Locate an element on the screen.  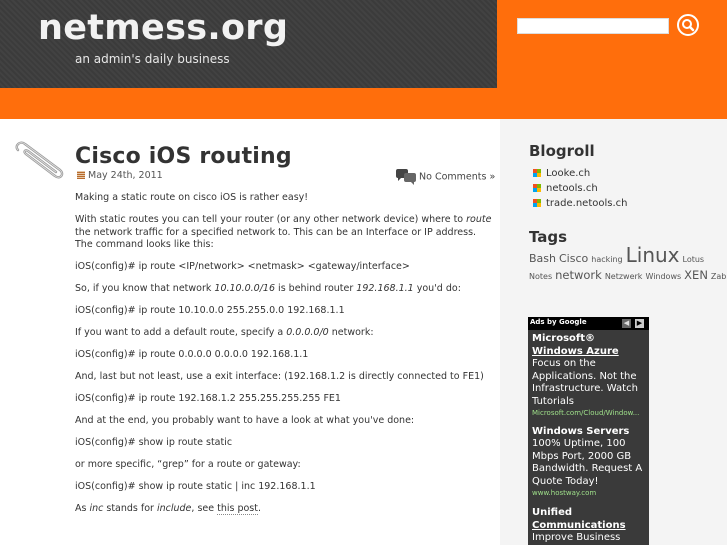
blogroll-item: trade.netools.ch is located at coordinates (580, 203).